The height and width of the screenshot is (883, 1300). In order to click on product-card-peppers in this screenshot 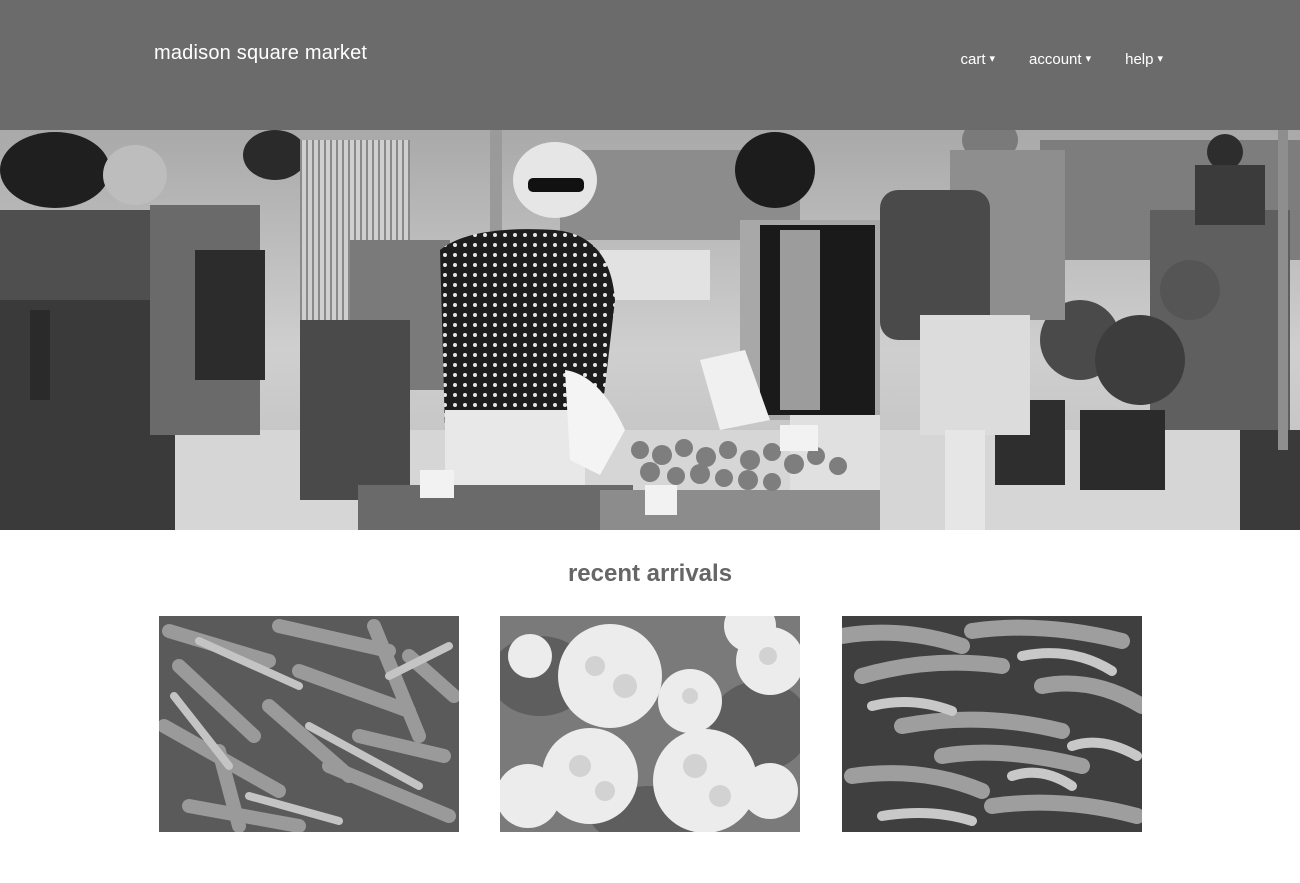, I will do `click(992, 724)`.